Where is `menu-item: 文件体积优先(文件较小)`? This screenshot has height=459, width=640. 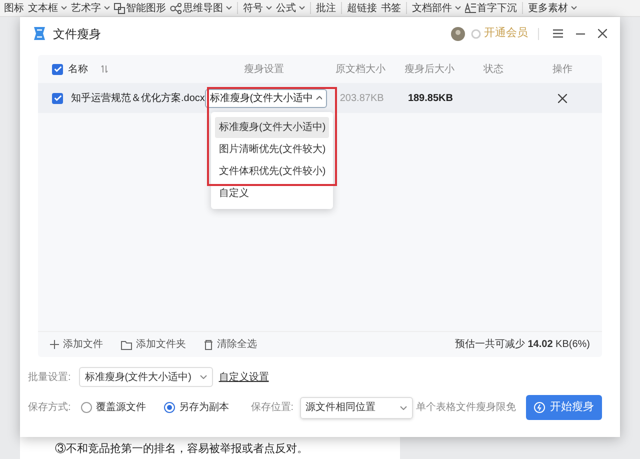 menu-item: 文件体积优先(文件较小) is located at coordinates (272, 171).